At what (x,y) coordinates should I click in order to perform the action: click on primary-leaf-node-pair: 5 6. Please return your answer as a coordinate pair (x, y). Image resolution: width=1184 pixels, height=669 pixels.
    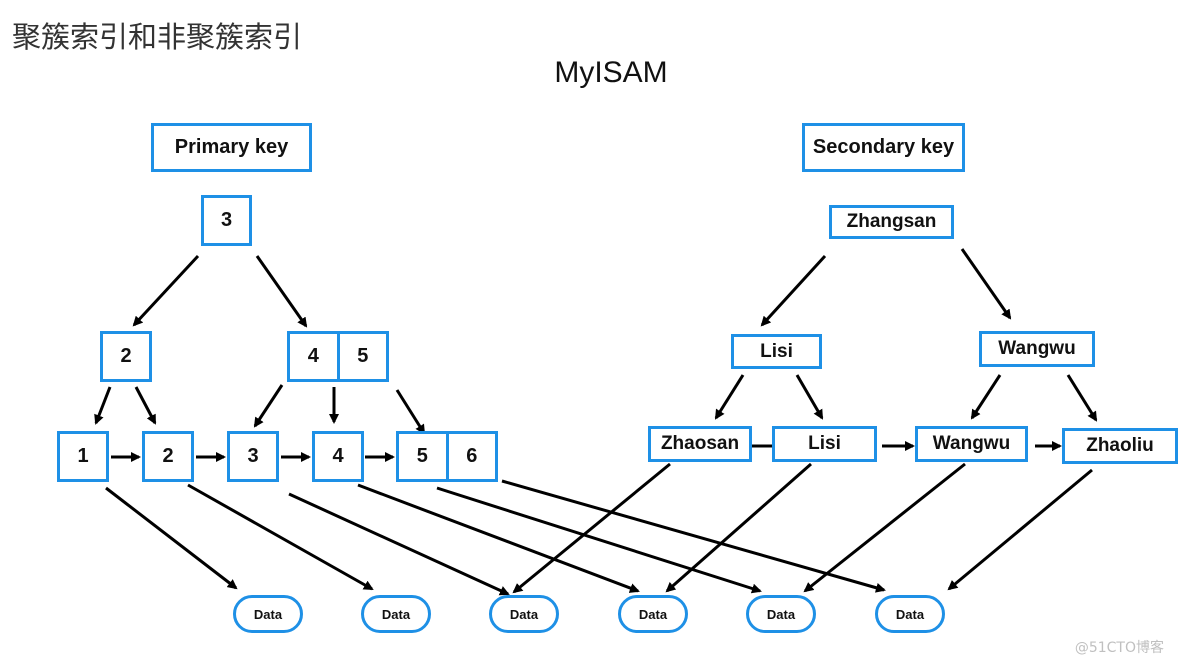
    Looking at the image, I should click on (447, 456).